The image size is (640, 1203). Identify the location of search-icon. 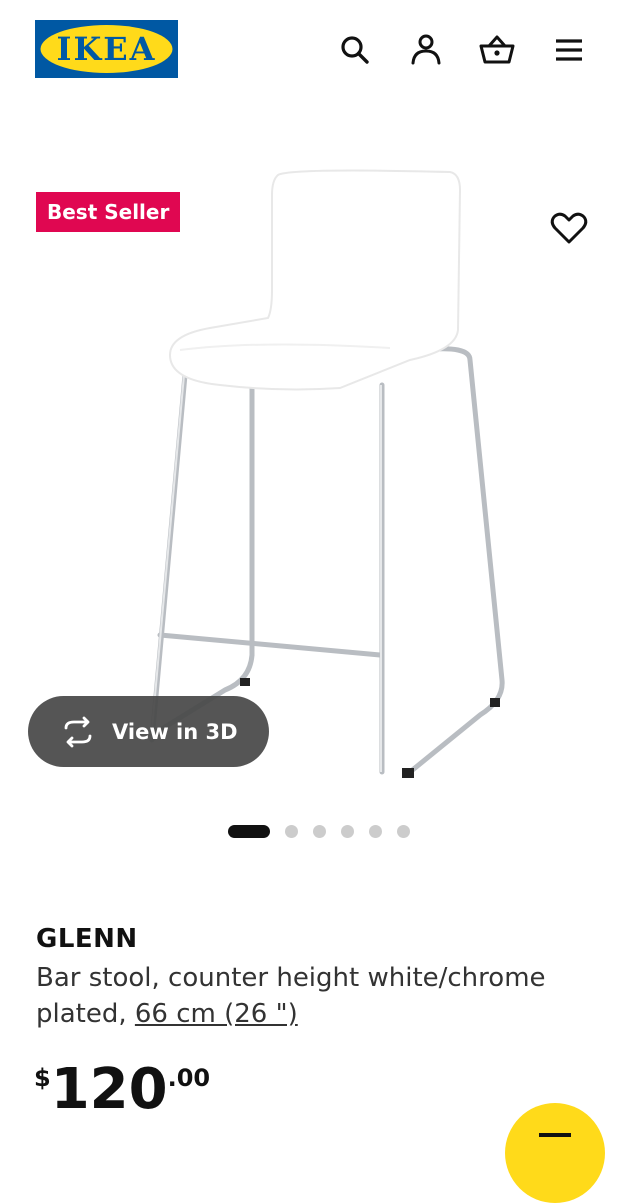
(355, 50).